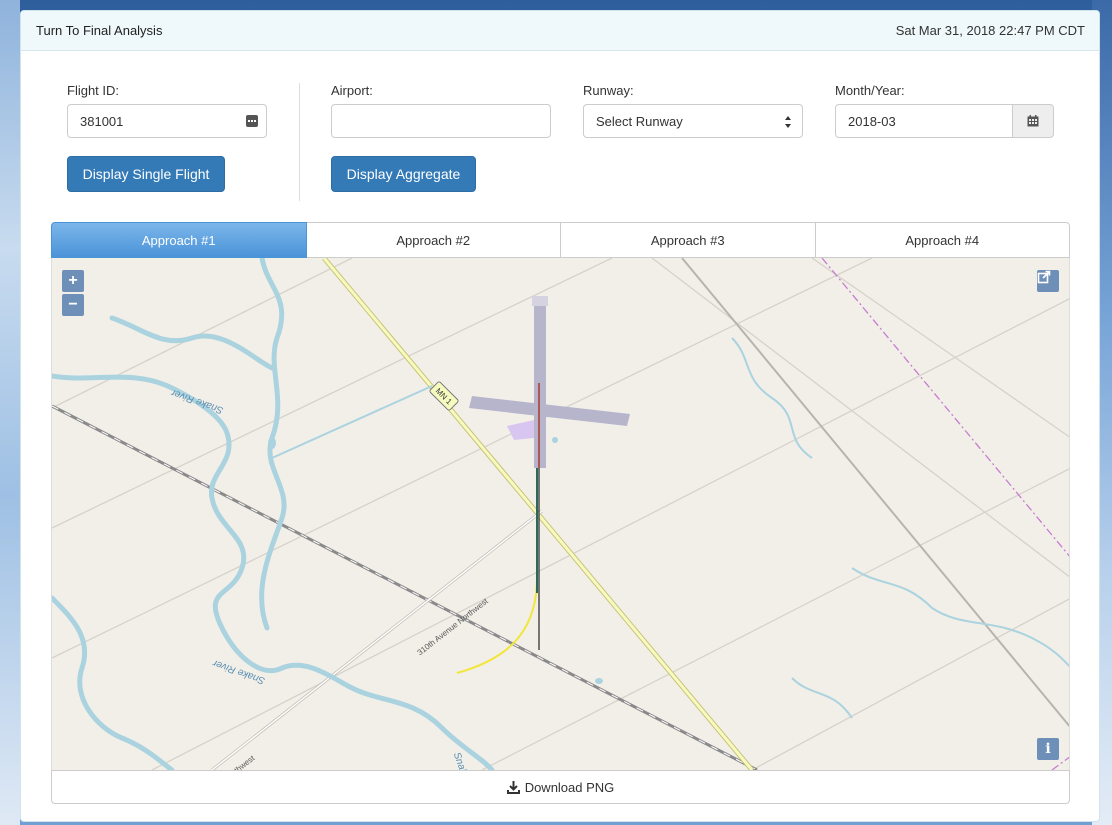 This screenshot has width=1112, height=825. What do you see at coordinates (788, 122) in the screenshot?
I see `select-arrows-icon` at bounding box center [788, 122].